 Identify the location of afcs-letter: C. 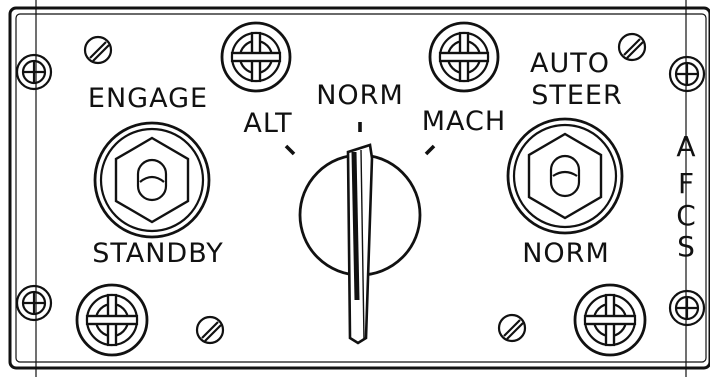
(686, 215).